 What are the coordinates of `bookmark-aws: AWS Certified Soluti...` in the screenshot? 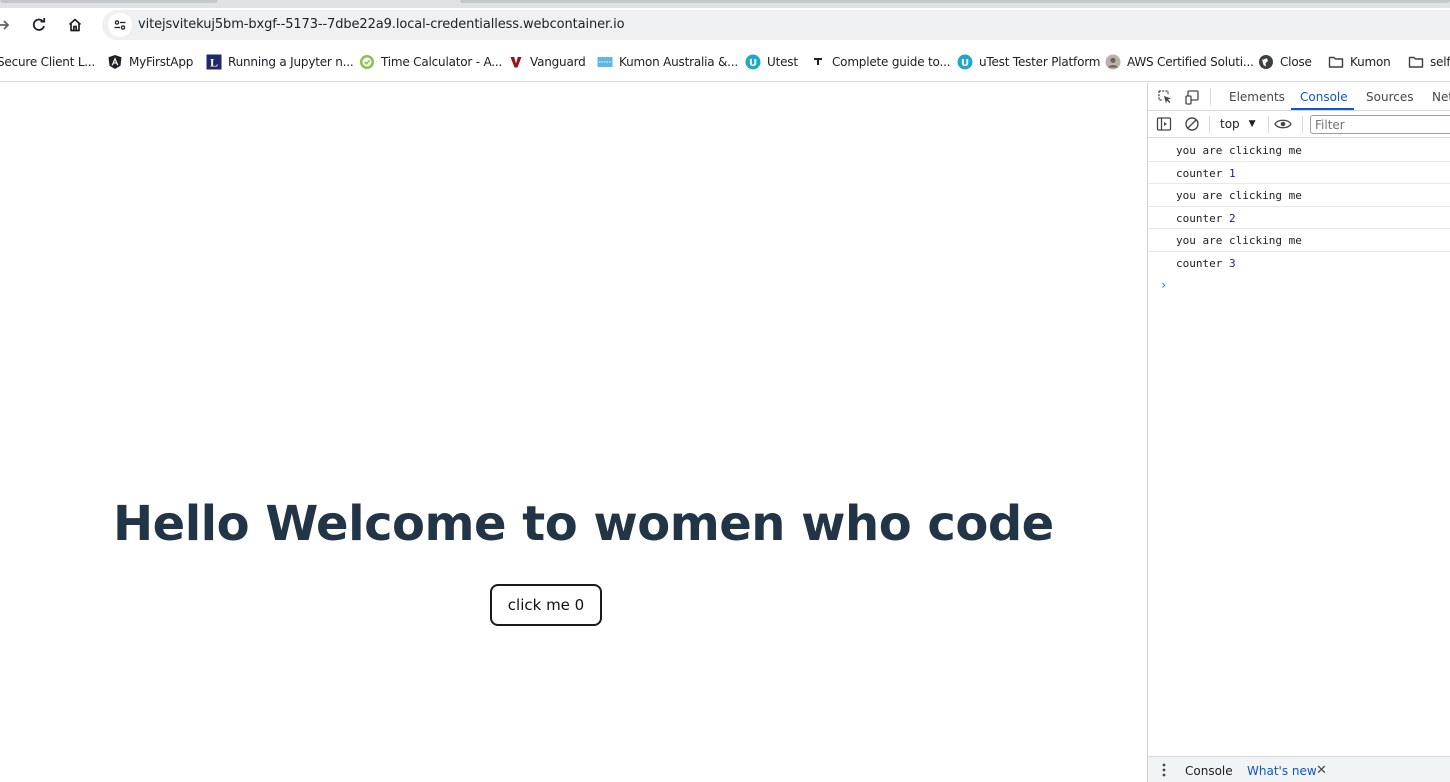 It's located at (1179, 62).